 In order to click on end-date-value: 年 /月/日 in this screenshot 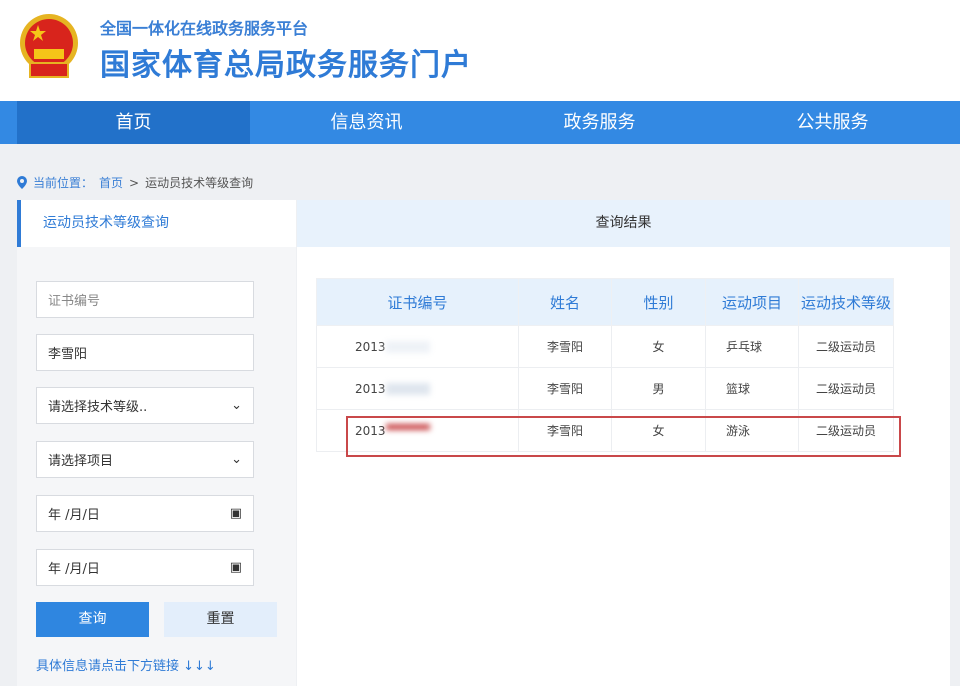, I will do `click(74, 569)`.